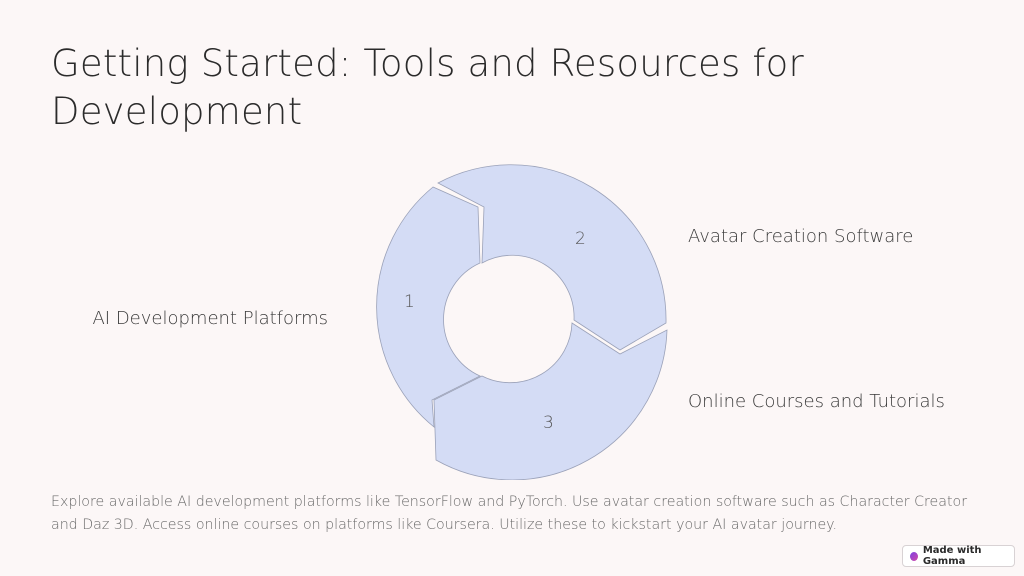 This screenshot has height=576, width=1024. I want to click on cycle-step-label-1: AI Development Platforms, so click(210, 318).